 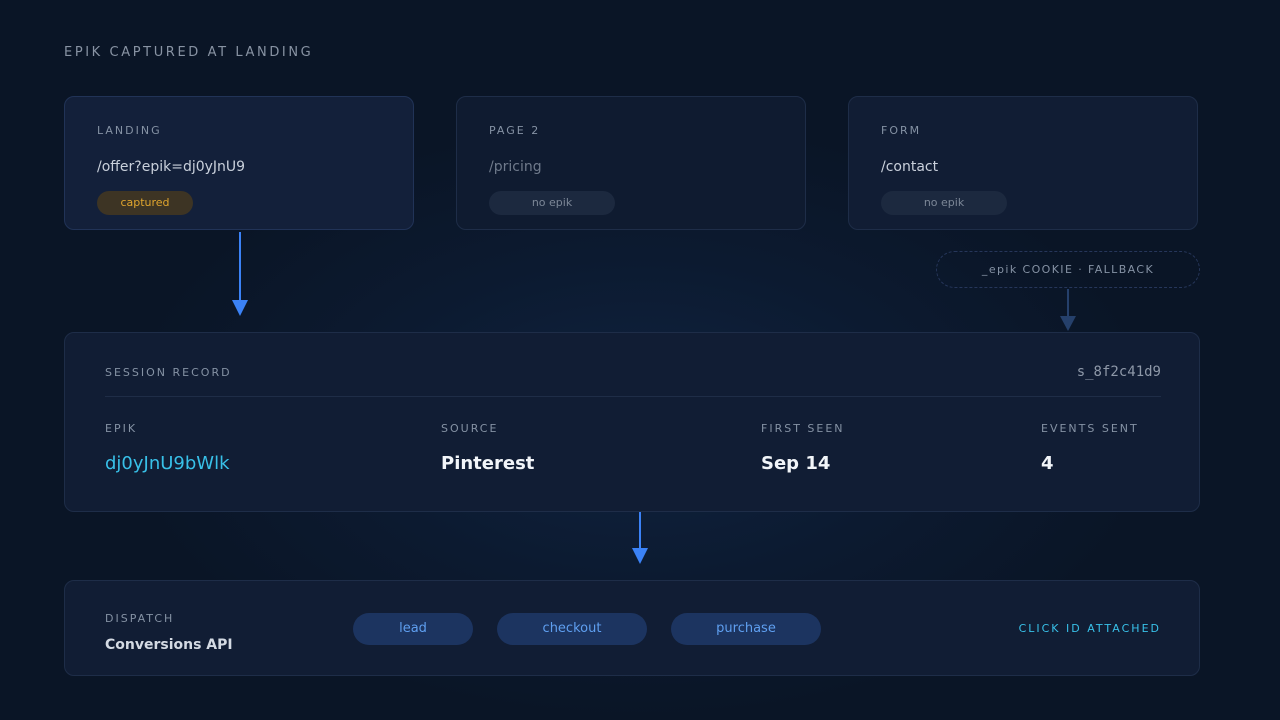 What do you see at coordinates (1068, 323) in the screenshot?
I see `fallback-to-session-arrowhead` at bounding box center [1068, 323].